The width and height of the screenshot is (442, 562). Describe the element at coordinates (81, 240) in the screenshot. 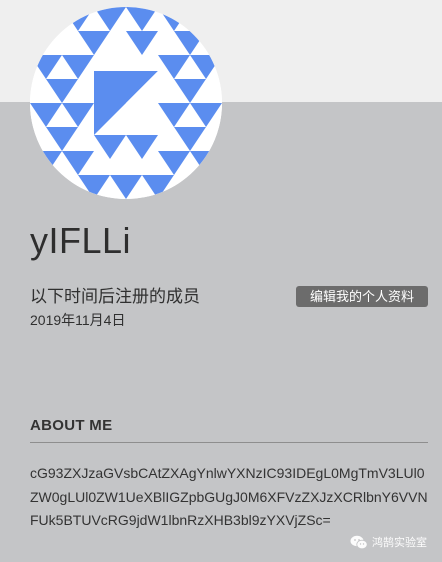

I see `username: yIFLLi` at that location.